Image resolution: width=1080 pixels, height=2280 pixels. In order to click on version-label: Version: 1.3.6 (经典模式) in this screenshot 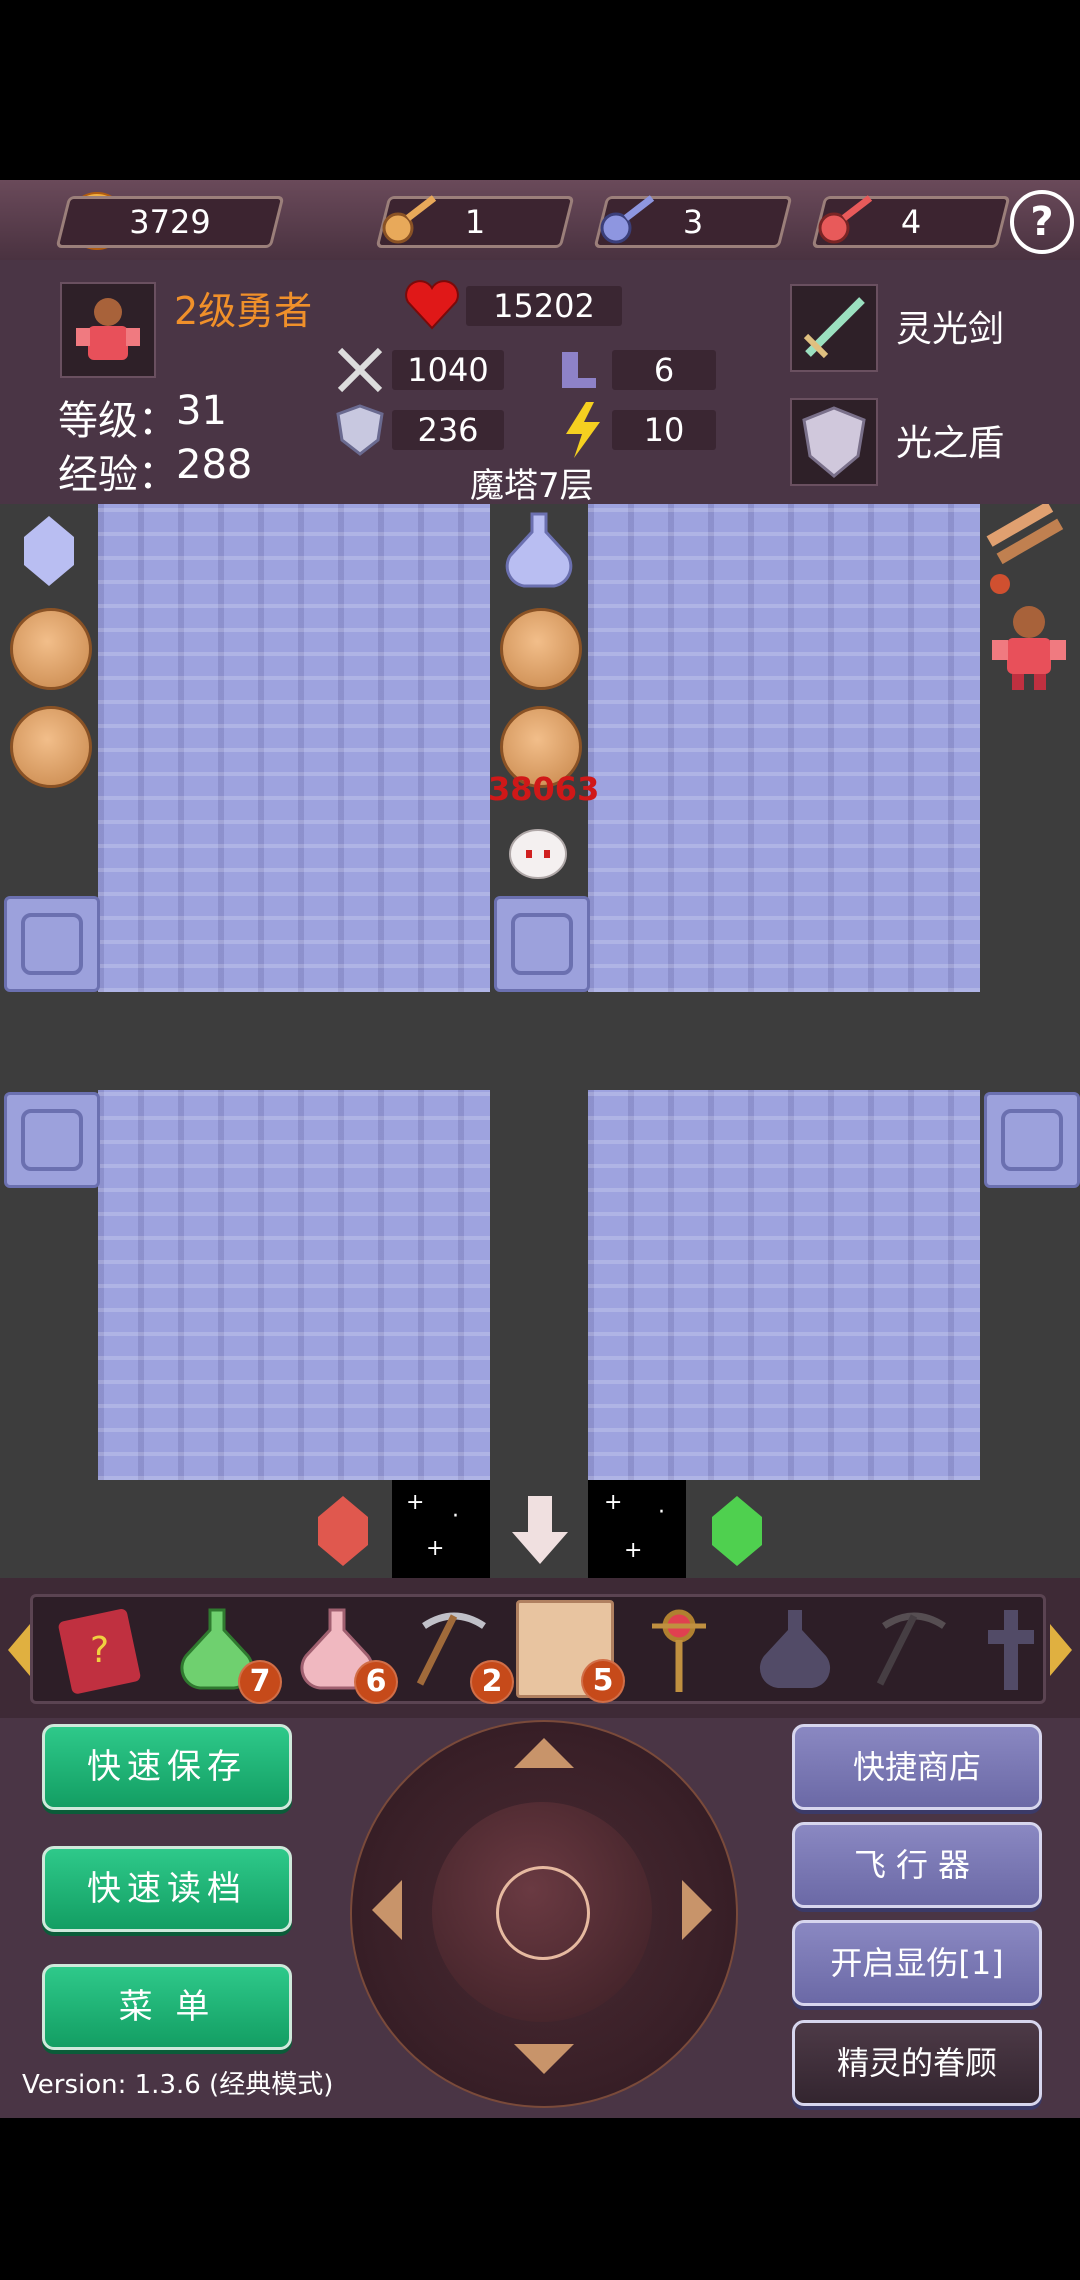, I will do `click(178, 2085)`.